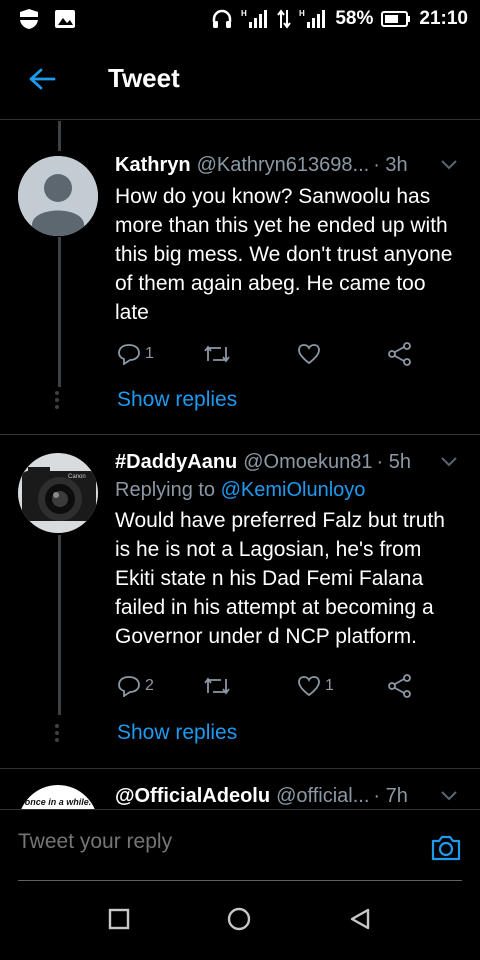  I want to click on avatar: Canon, so click(58, 493).